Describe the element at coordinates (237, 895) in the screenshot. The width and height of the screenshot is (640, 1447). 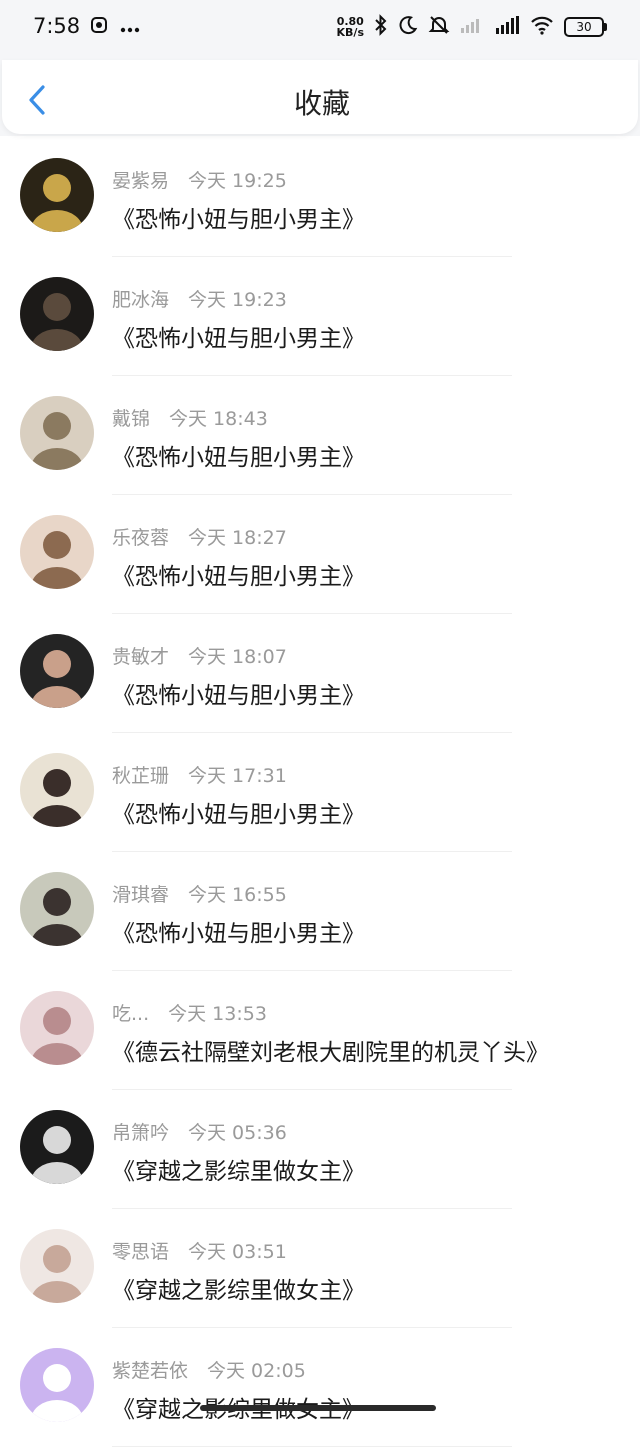
I see `timestamp: 今天 16:55` at that location.